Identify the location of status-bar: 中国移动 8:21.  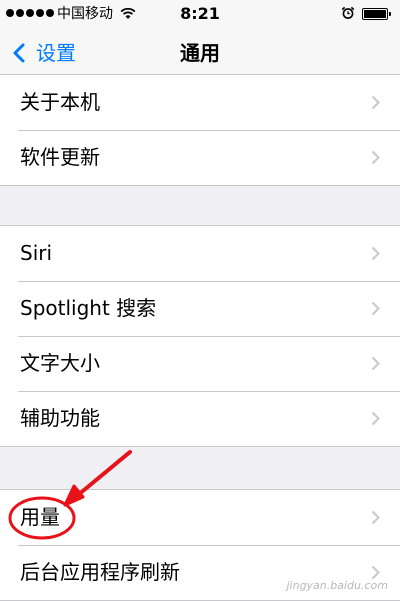
(200, 14).